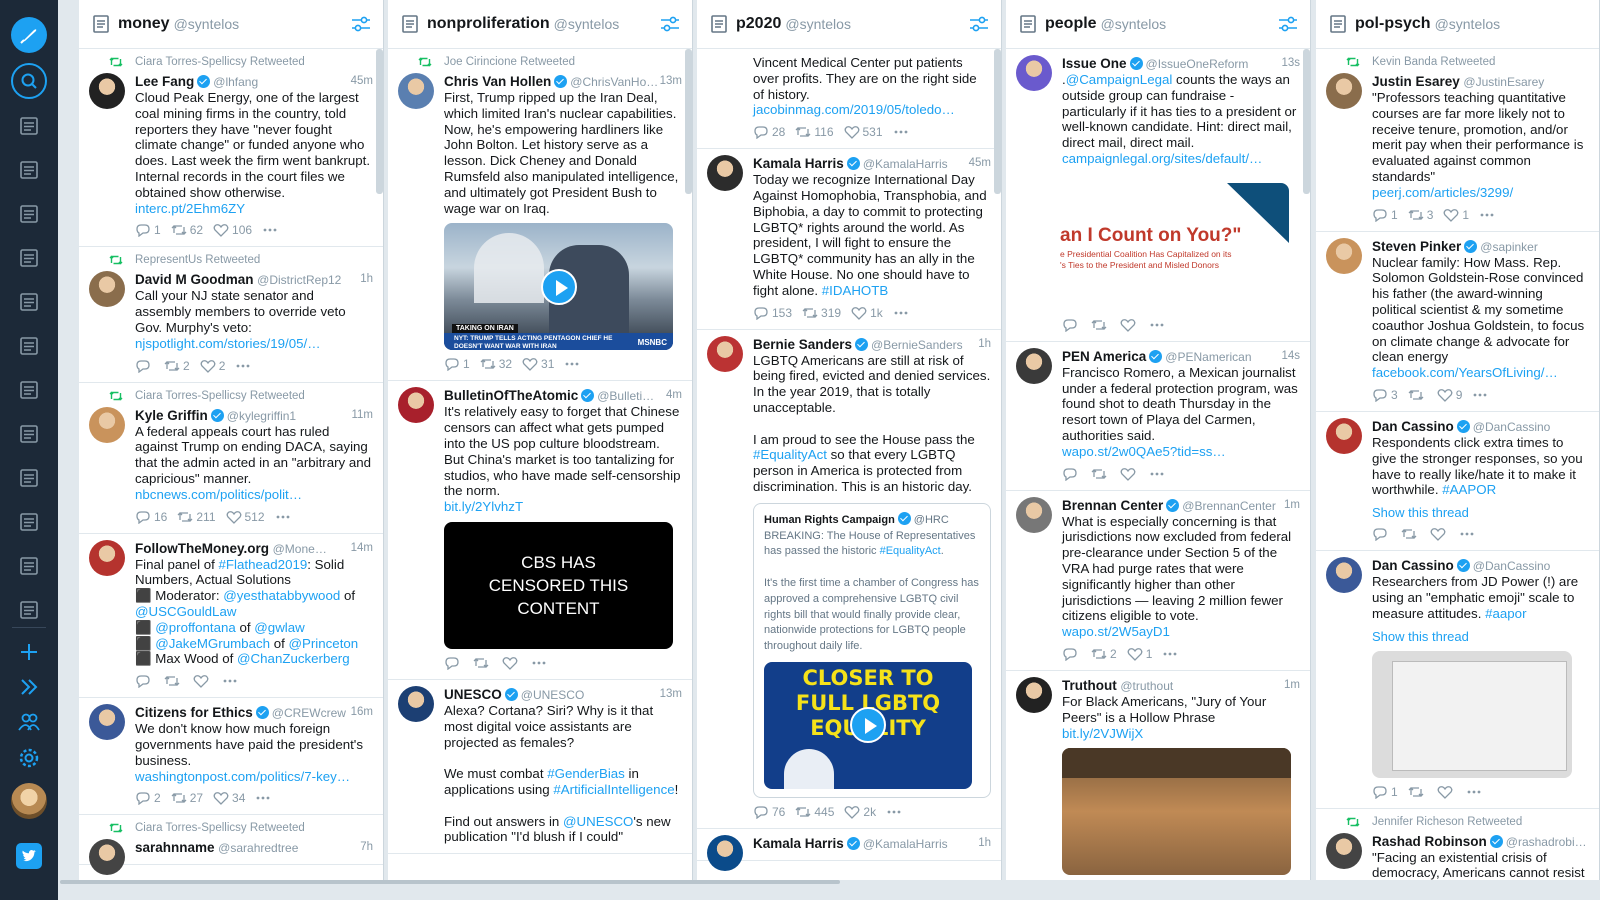 This screenshot has height=900, width=1600. Describe the element at coordinates (187, 230) in the screenshot. I see `retweet-button: 62` at that location.